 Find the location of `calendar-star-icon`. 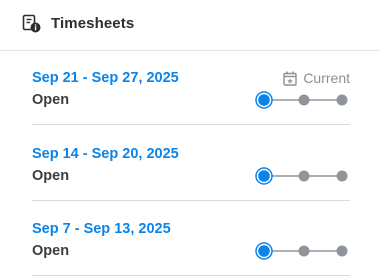

calendar-star-icon is located at coordinates (290, 78).